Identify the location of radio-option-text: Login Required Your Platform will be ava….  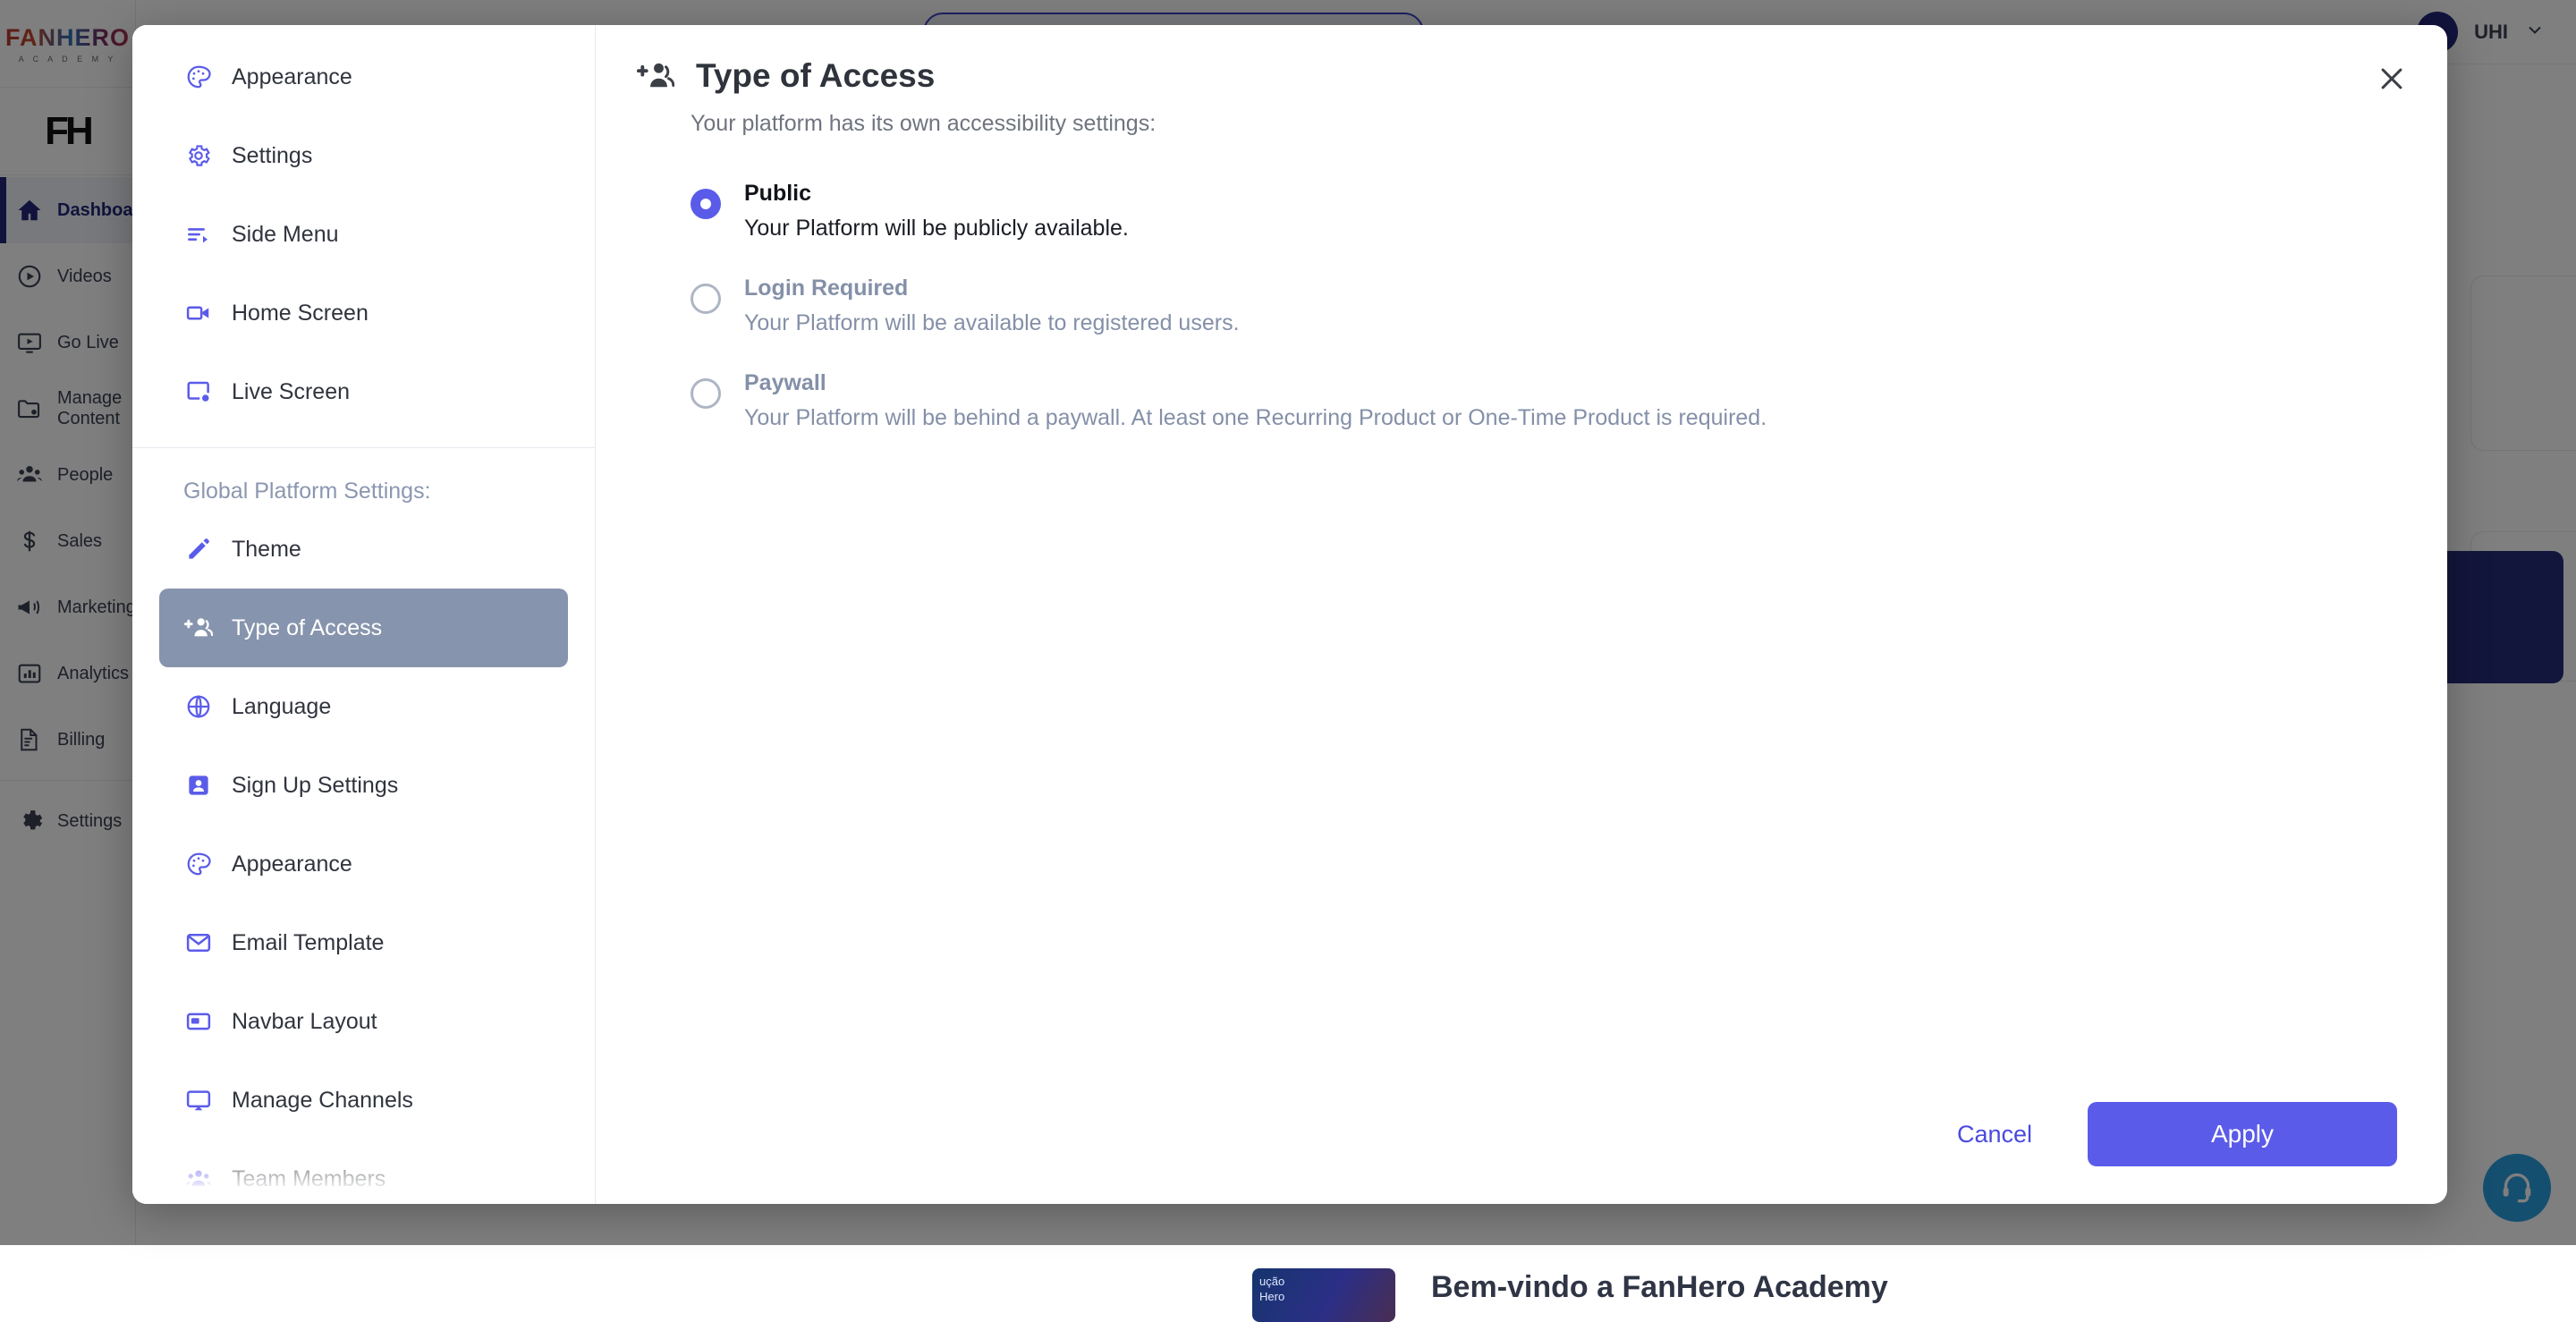
(992, 305).